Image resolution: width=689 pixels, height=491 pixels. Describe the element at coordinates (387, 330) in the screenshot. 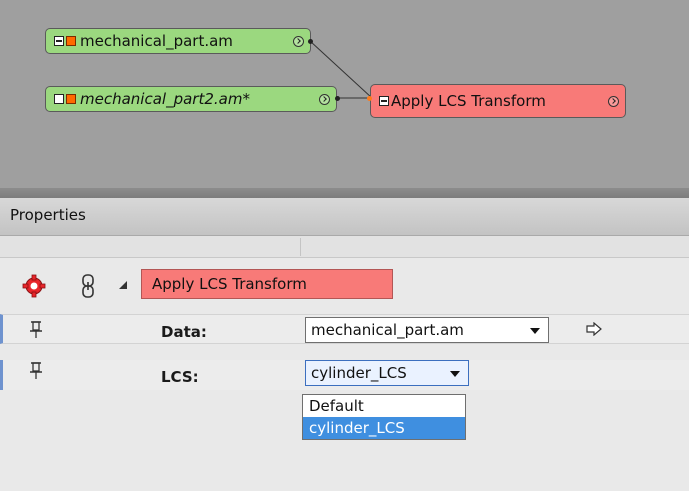

I see `data-select-value: mechanical_part.am` at that location.